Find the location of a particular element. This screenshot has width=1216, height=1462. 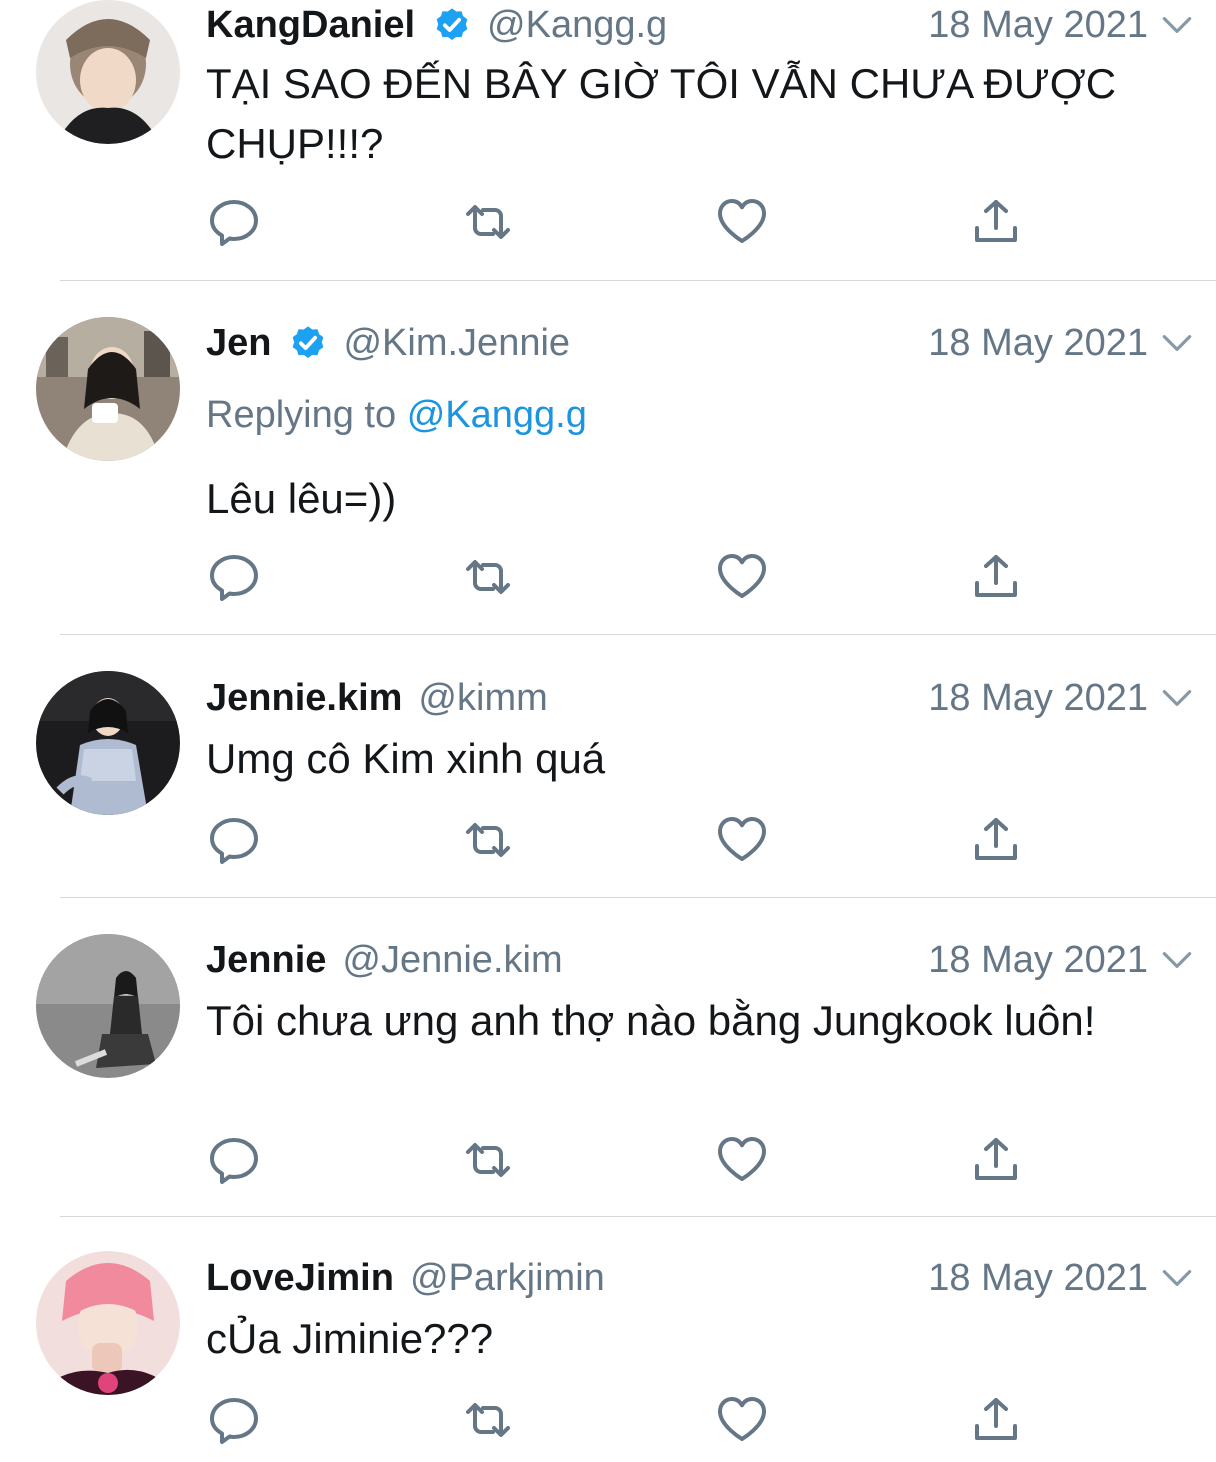

display-name: KangDaniel is located at coordinates (310, 25).